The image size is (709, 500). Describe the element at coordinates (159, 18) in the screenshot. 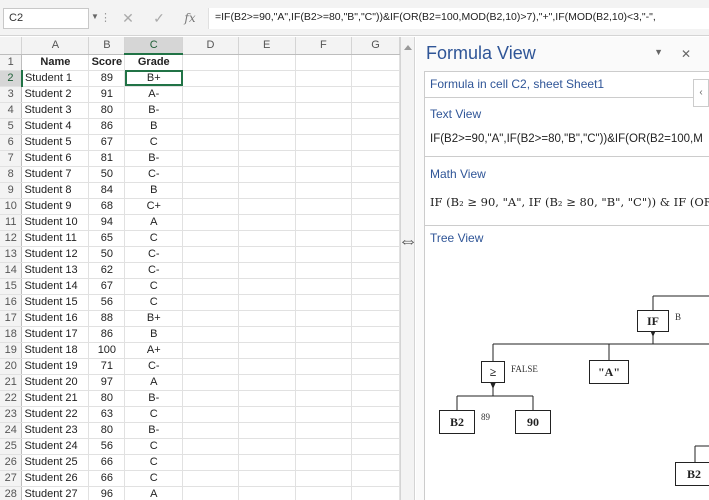

I see `enter-button: ✓` at that location.